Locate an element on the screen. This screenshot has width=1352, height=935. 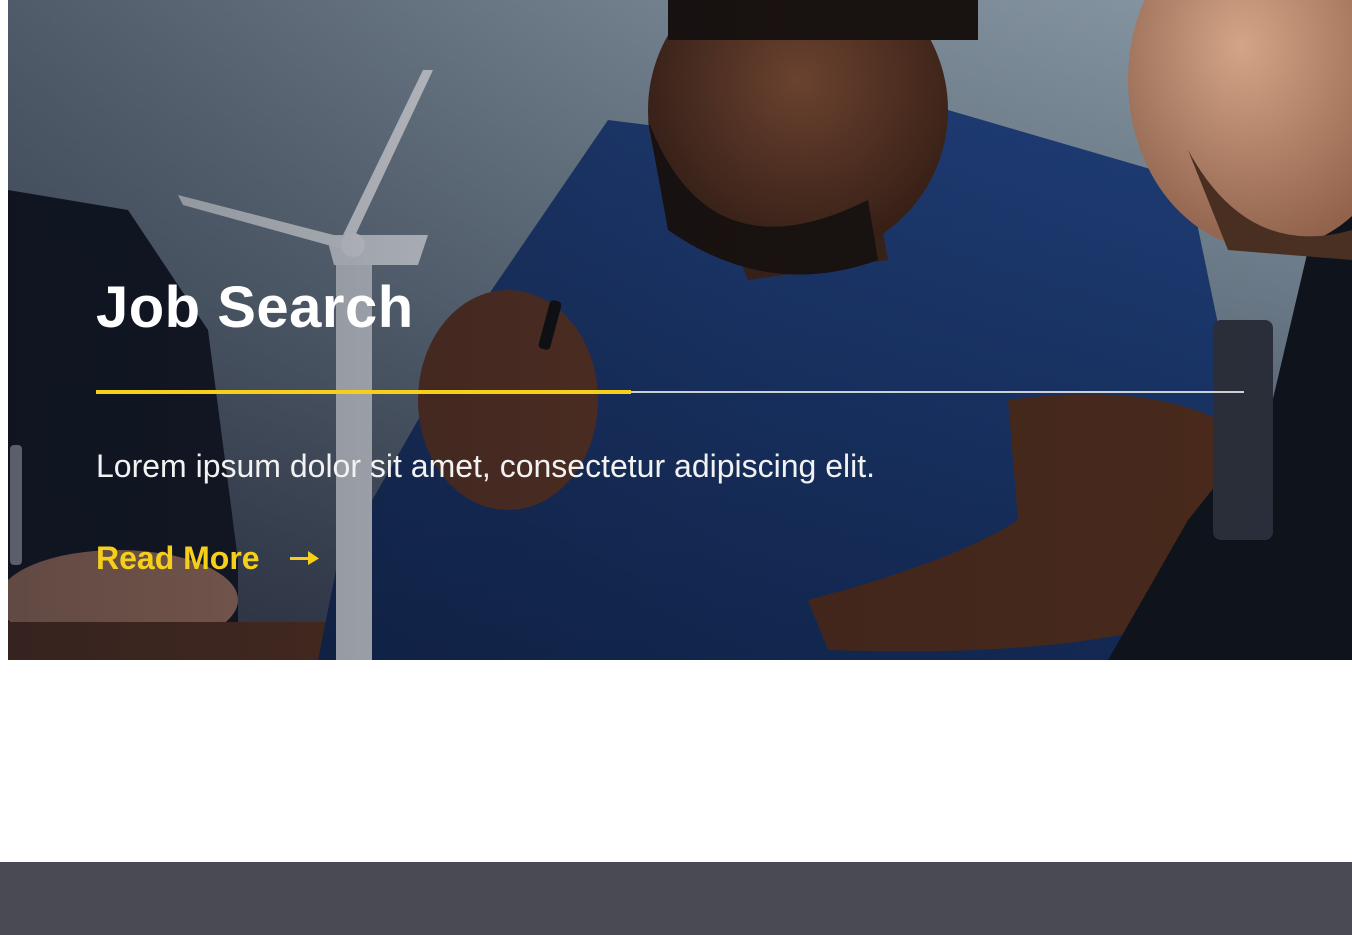
footer-bar is located at coordinates (676, 898).